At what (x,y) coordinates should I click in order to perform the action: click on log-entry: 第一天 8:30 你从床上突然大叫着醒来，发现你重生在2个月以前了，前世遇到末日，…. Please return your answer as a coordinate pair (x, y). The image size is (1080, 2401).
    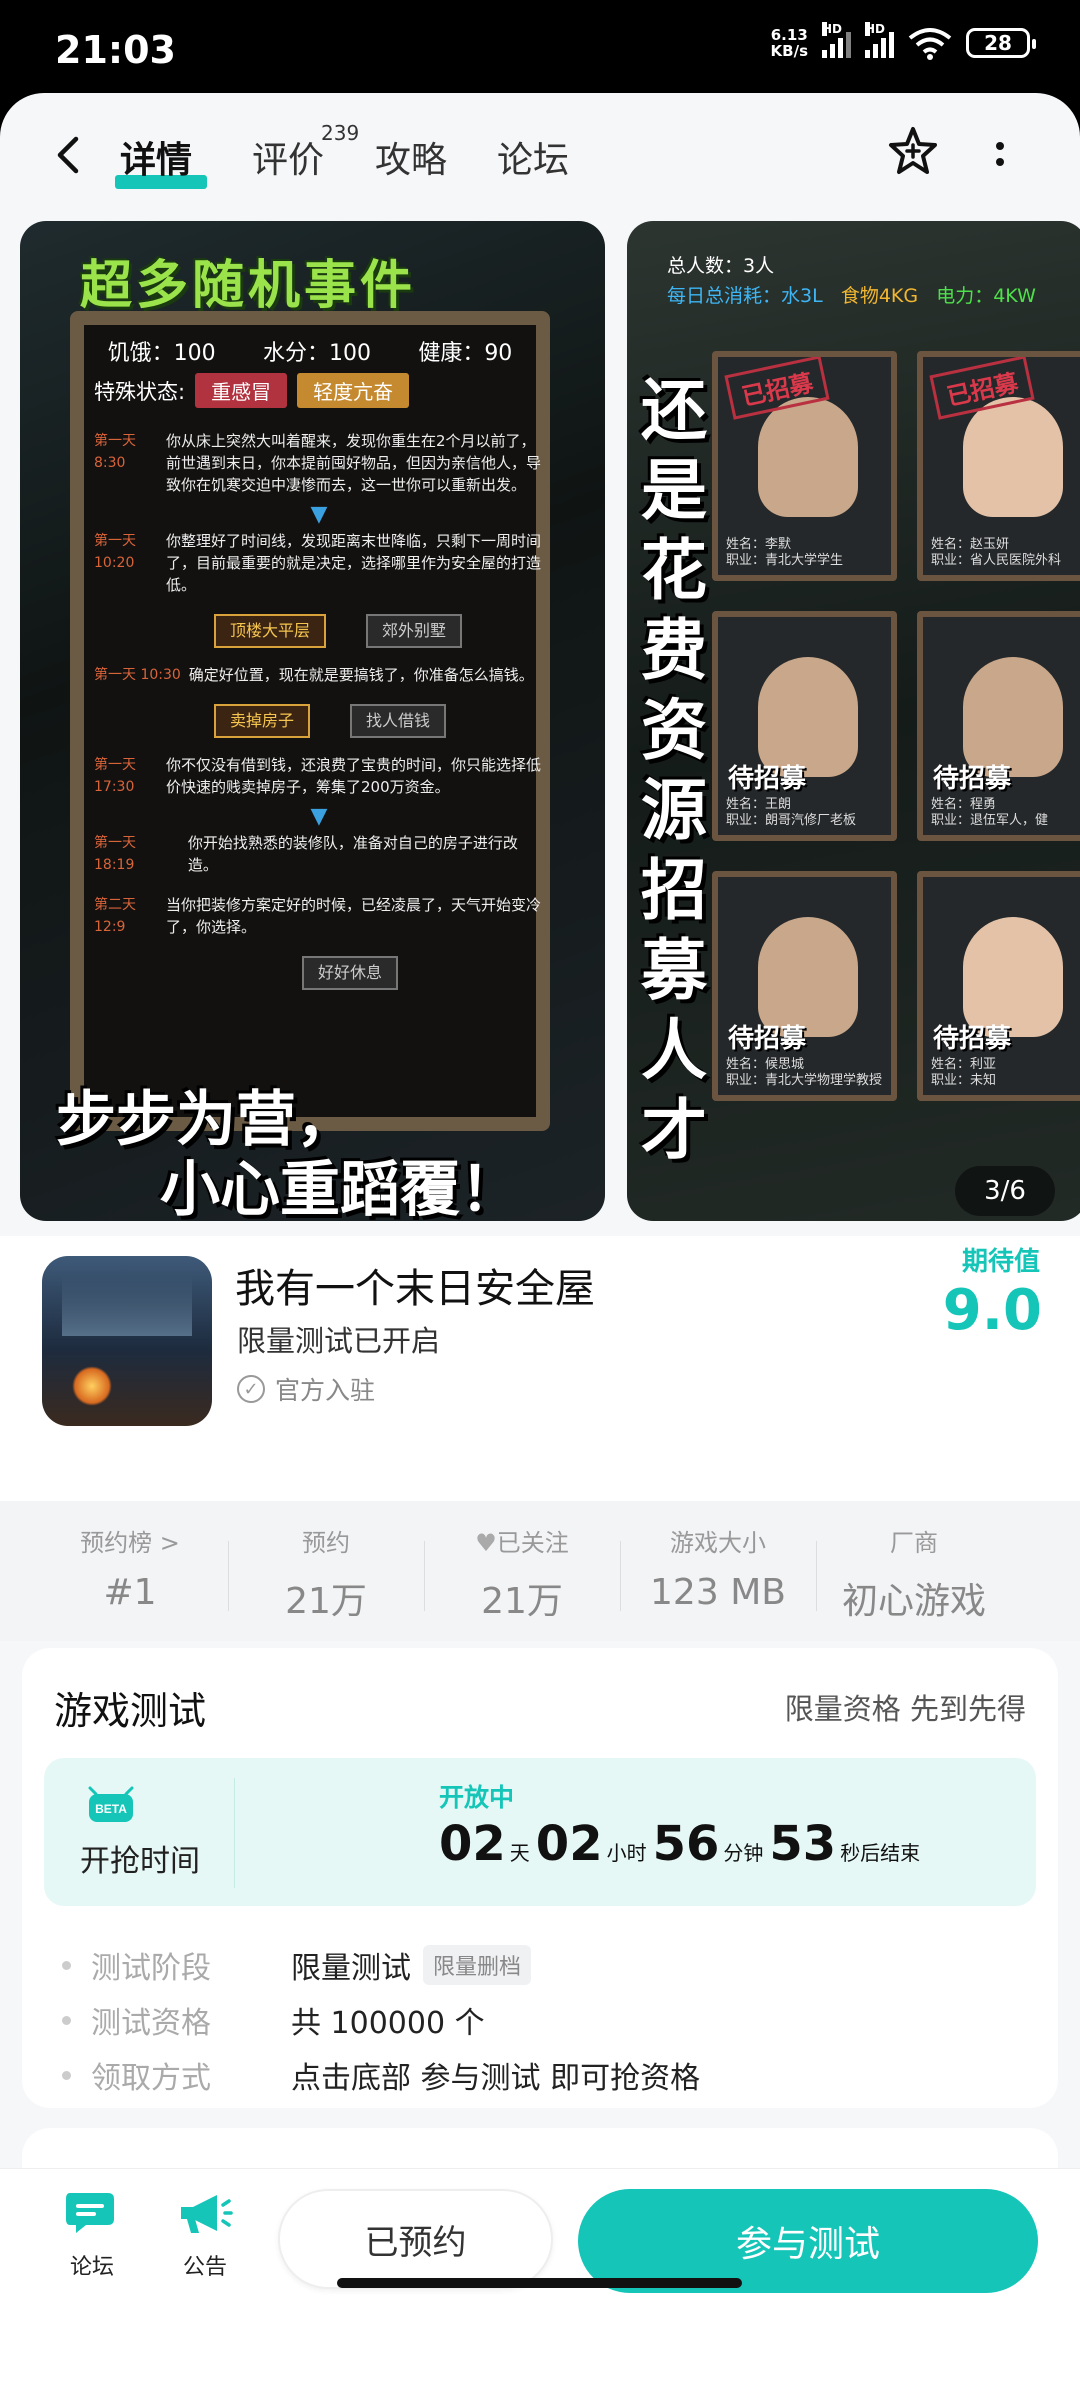
    Looking at the image, I should click on (318, 463).